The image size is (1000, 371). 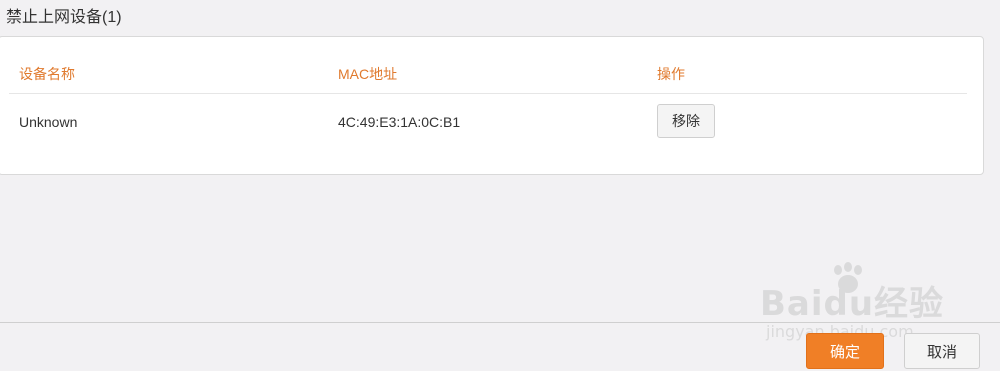 What do you see at coordinates (64, 17) in the screenshot?
I see `section-title: 禁止上网设备(1)` at bounding box center [64, 17].